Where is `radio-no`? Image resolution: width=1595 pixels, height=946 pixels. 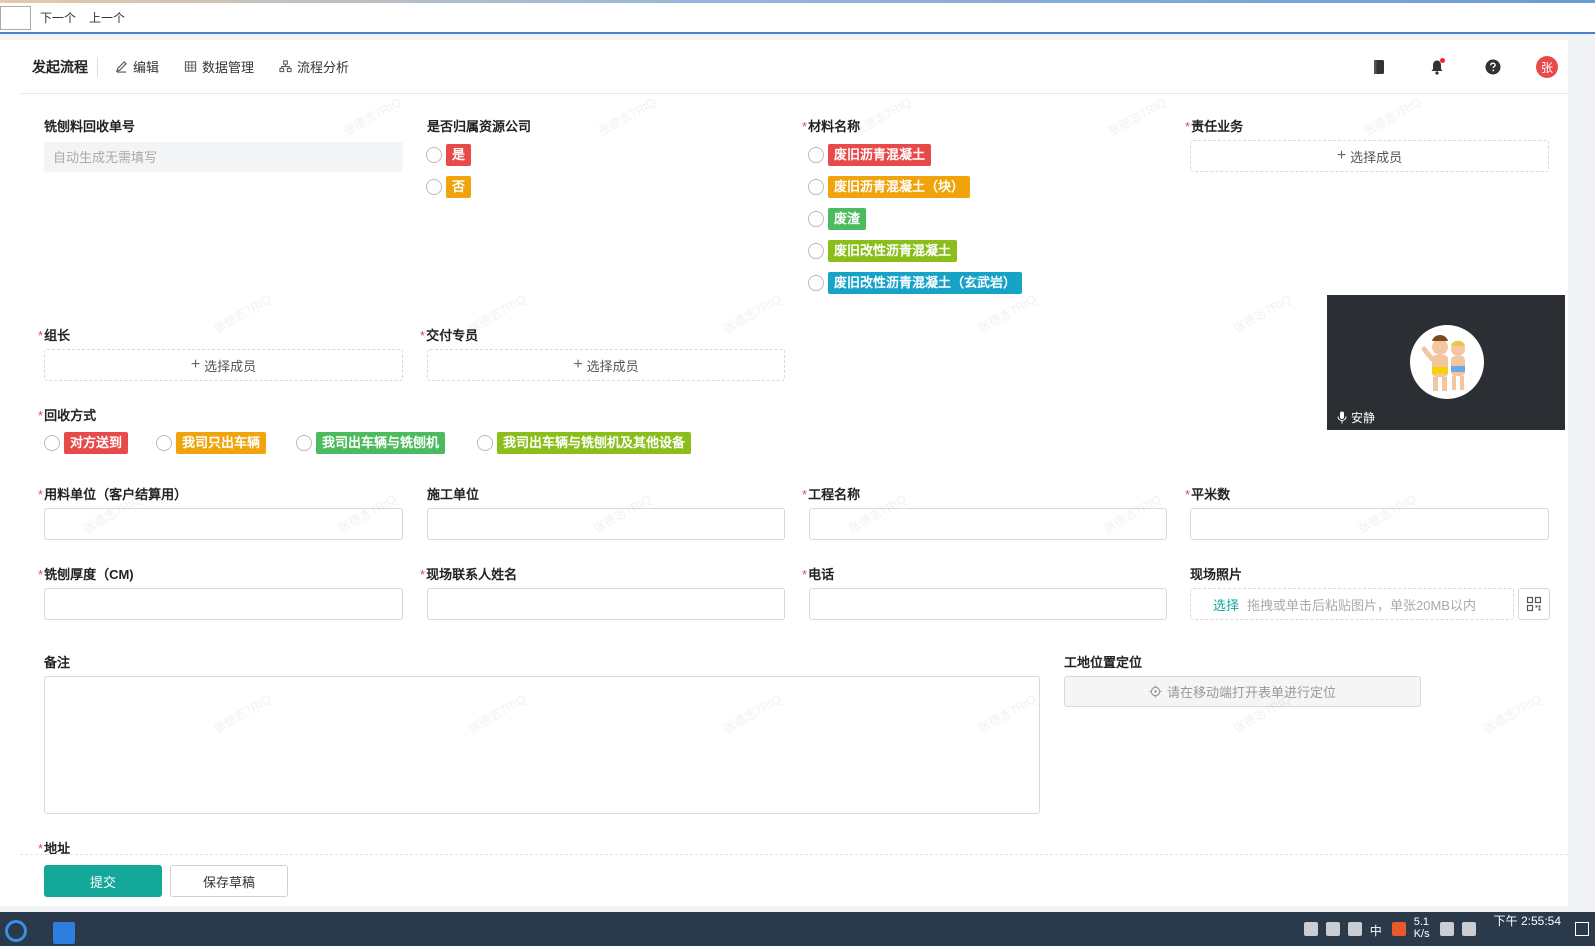 radio-no is located at coordinates (434, 187).